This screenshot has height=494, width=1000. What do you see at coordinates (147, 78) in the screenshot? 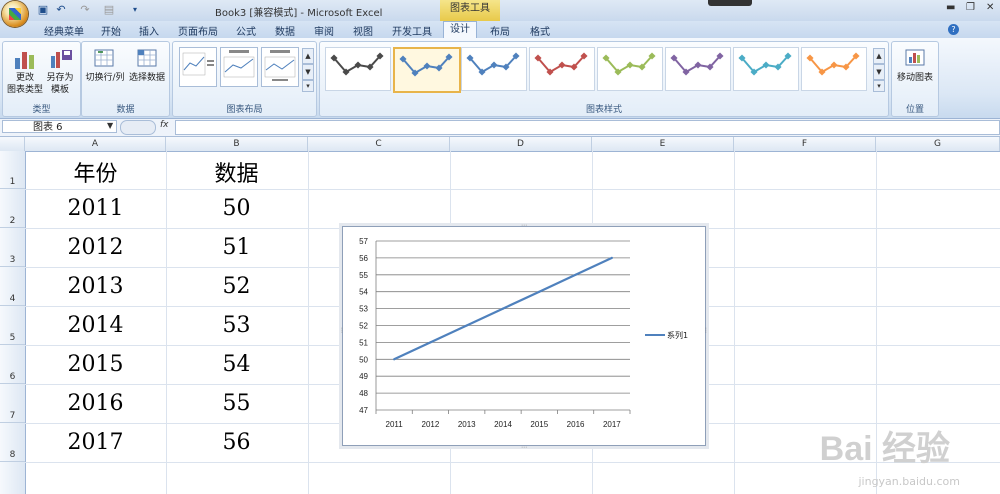
I see `select-data-button: 选择数据` at bounding box center [147, 78].